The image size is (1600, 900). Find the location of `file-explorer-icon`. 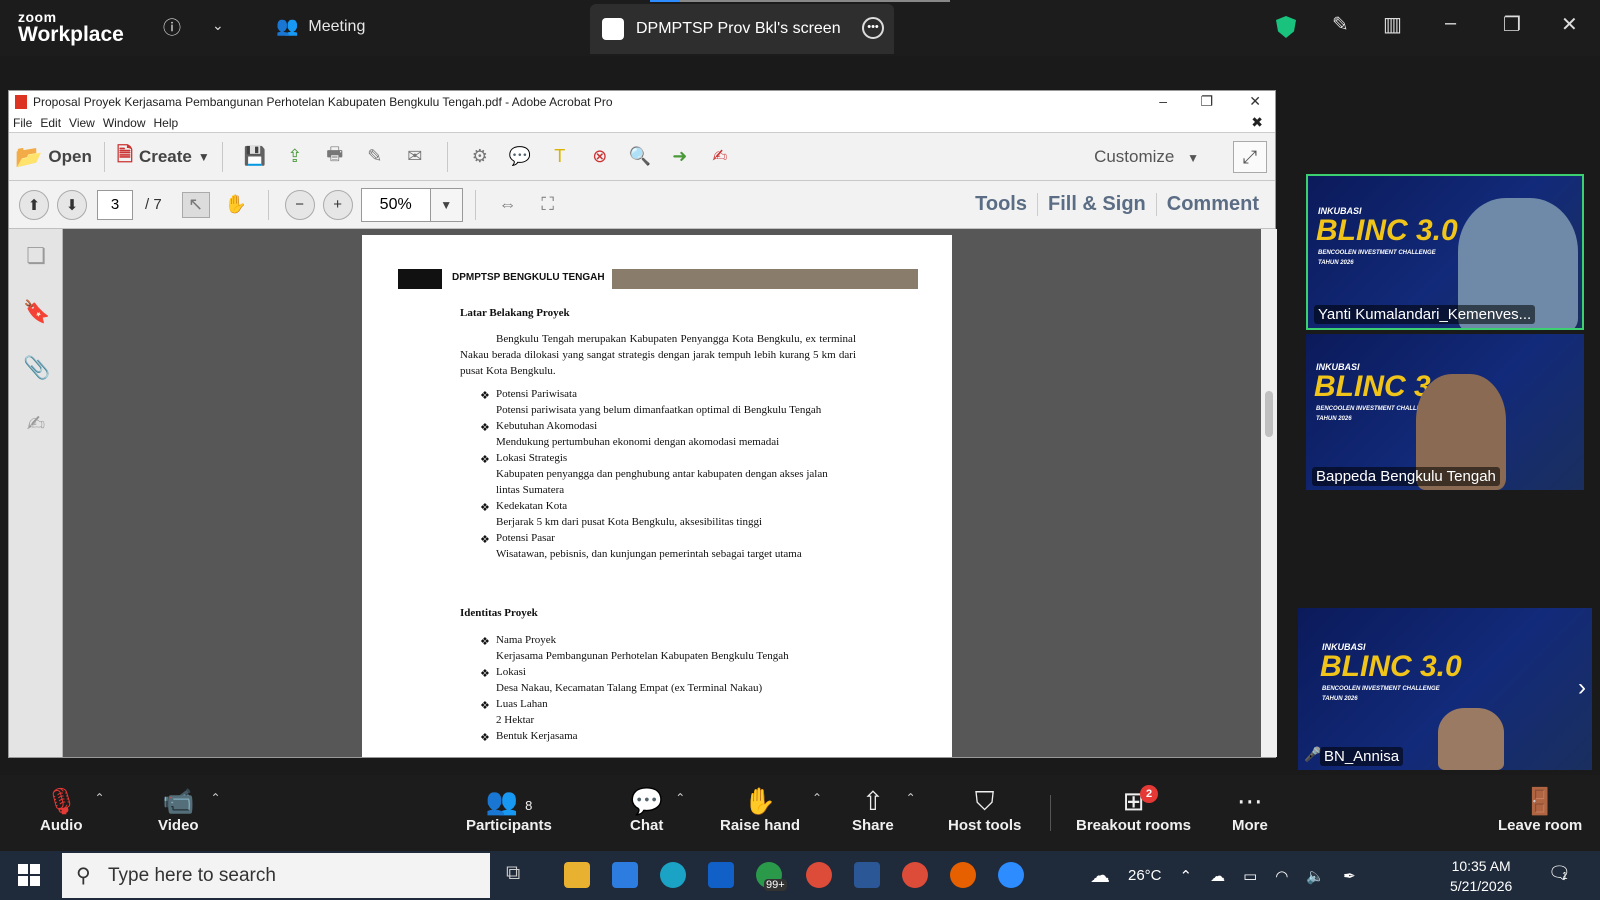

file-explorer-icon is located at coordinates (577, 875).